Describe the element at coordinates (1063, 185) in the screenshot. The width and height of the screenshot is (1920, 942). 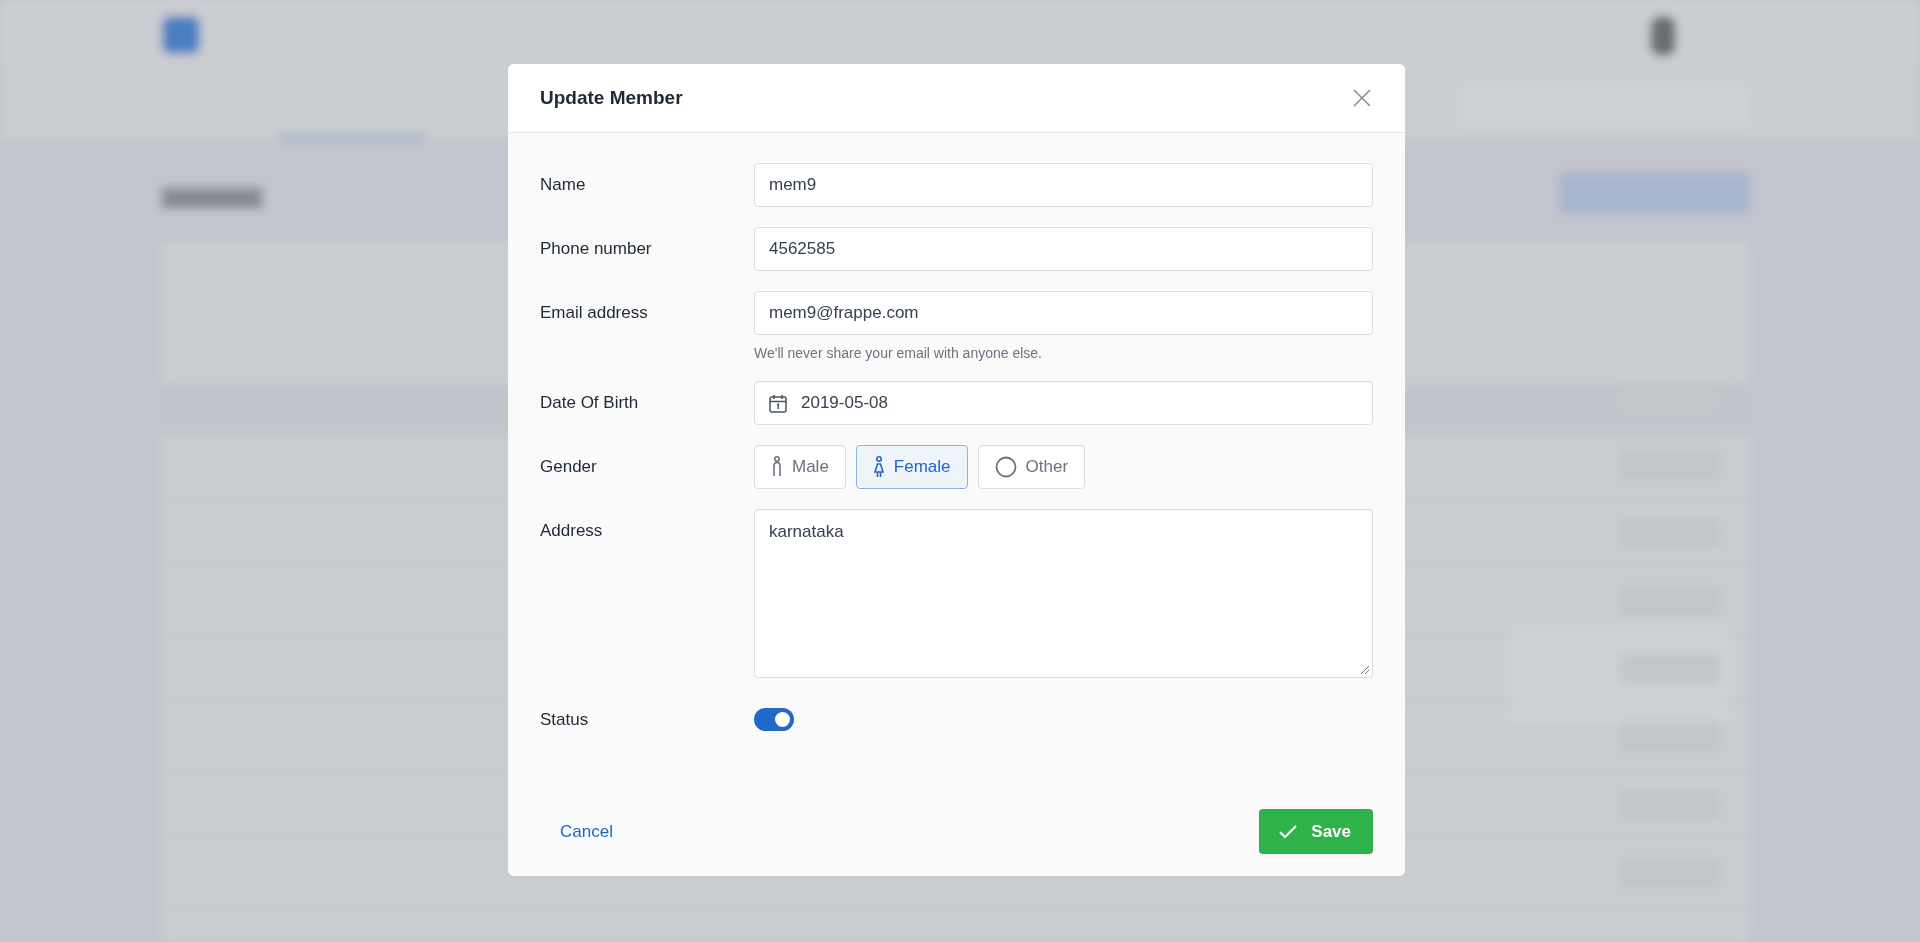
I see `input-field: mem9` at that location.